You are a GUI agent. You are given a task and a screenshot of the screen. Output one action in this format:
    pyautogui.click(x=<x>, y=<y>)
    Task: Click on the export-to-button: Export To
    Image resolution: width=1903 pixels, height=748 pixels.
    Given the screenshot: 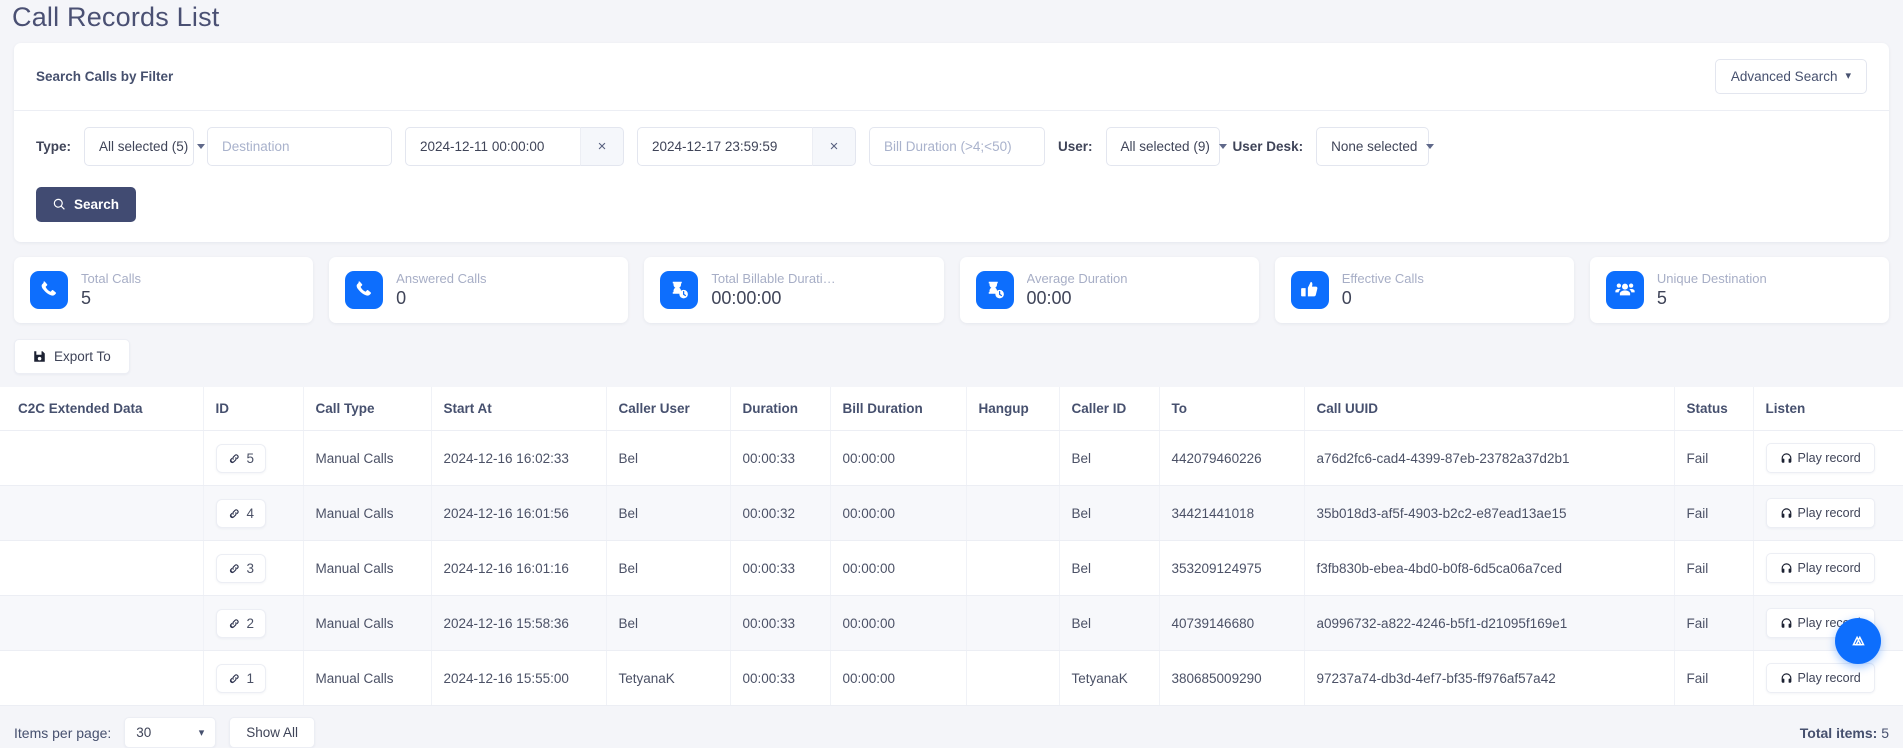 What is the action you would take?
    pyautogui.click(x=72, y=356)
    